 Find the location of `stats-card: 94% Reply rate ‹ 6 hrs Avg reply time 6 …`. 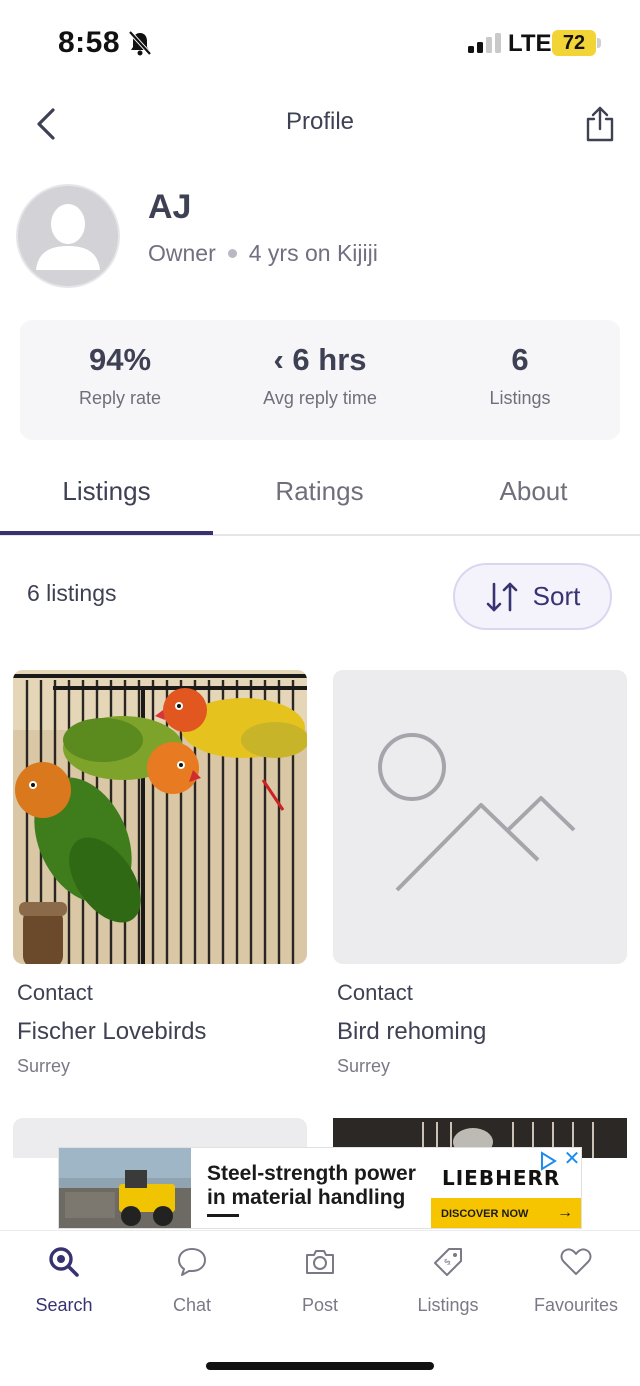

stats-card: 94% Reply rate ‹ 6 hrs Avg reply time 6 … is located at coordinates (320, 380).